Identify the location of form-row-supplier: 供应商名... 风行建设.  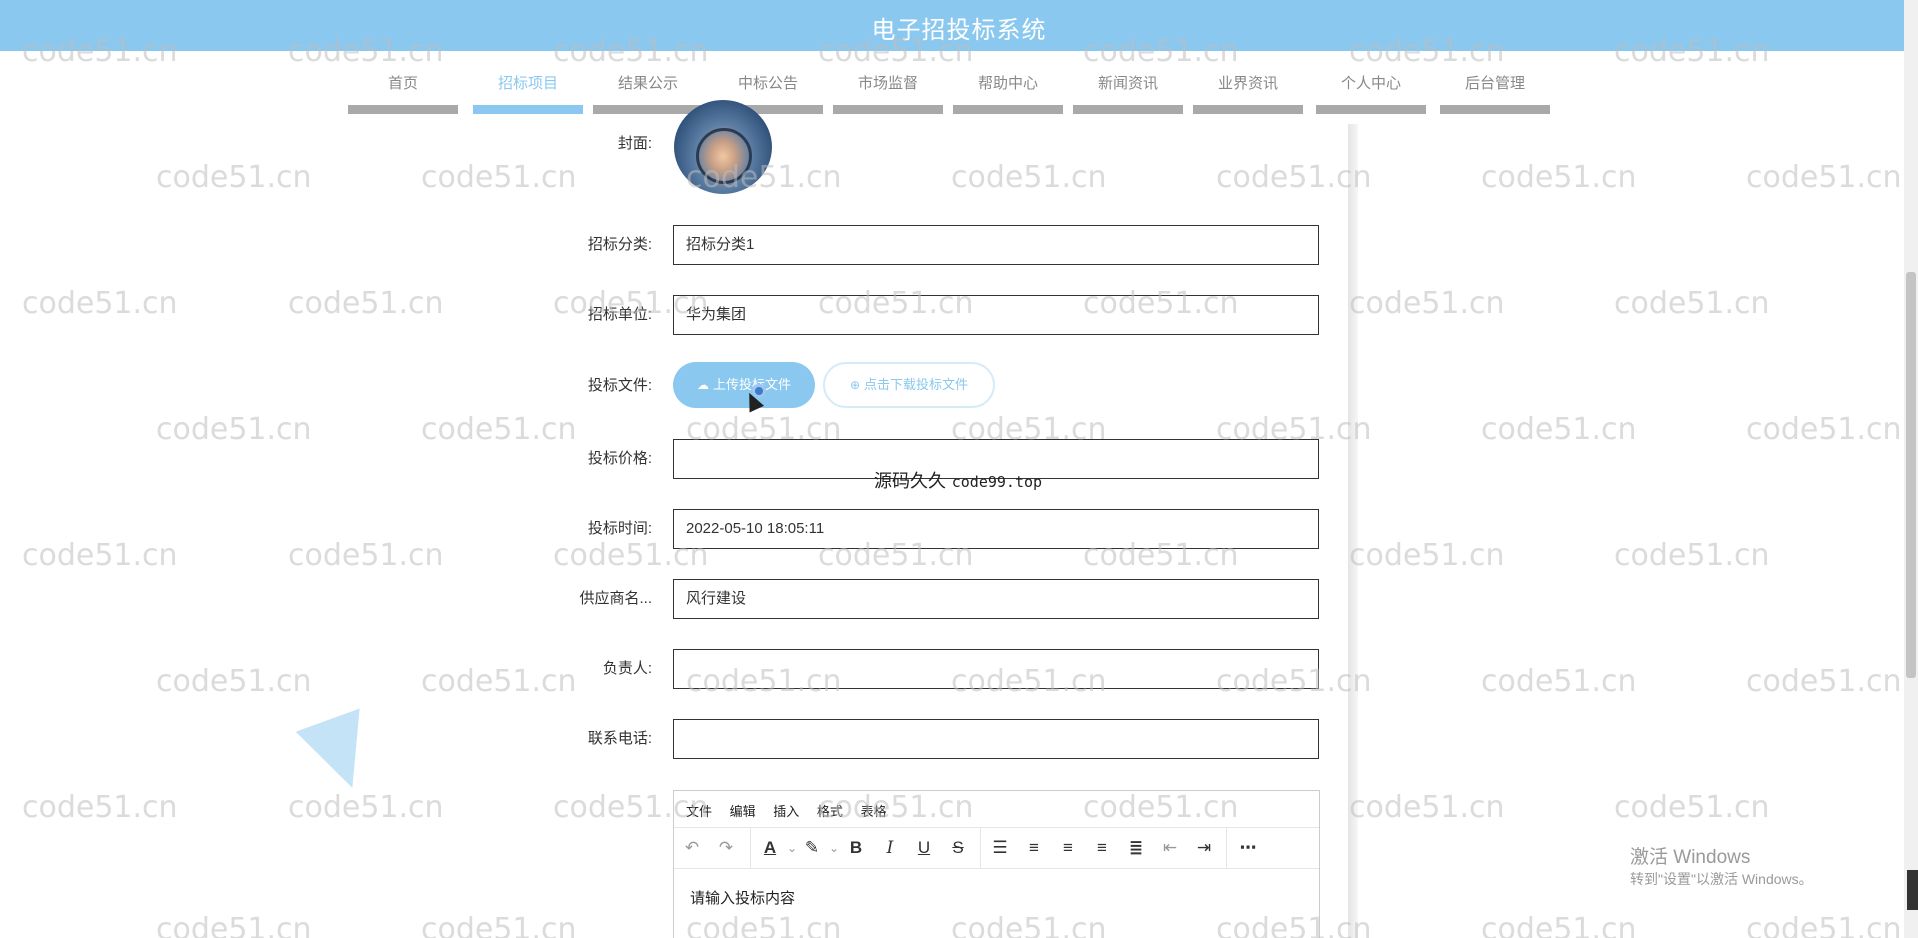
(930, 599).